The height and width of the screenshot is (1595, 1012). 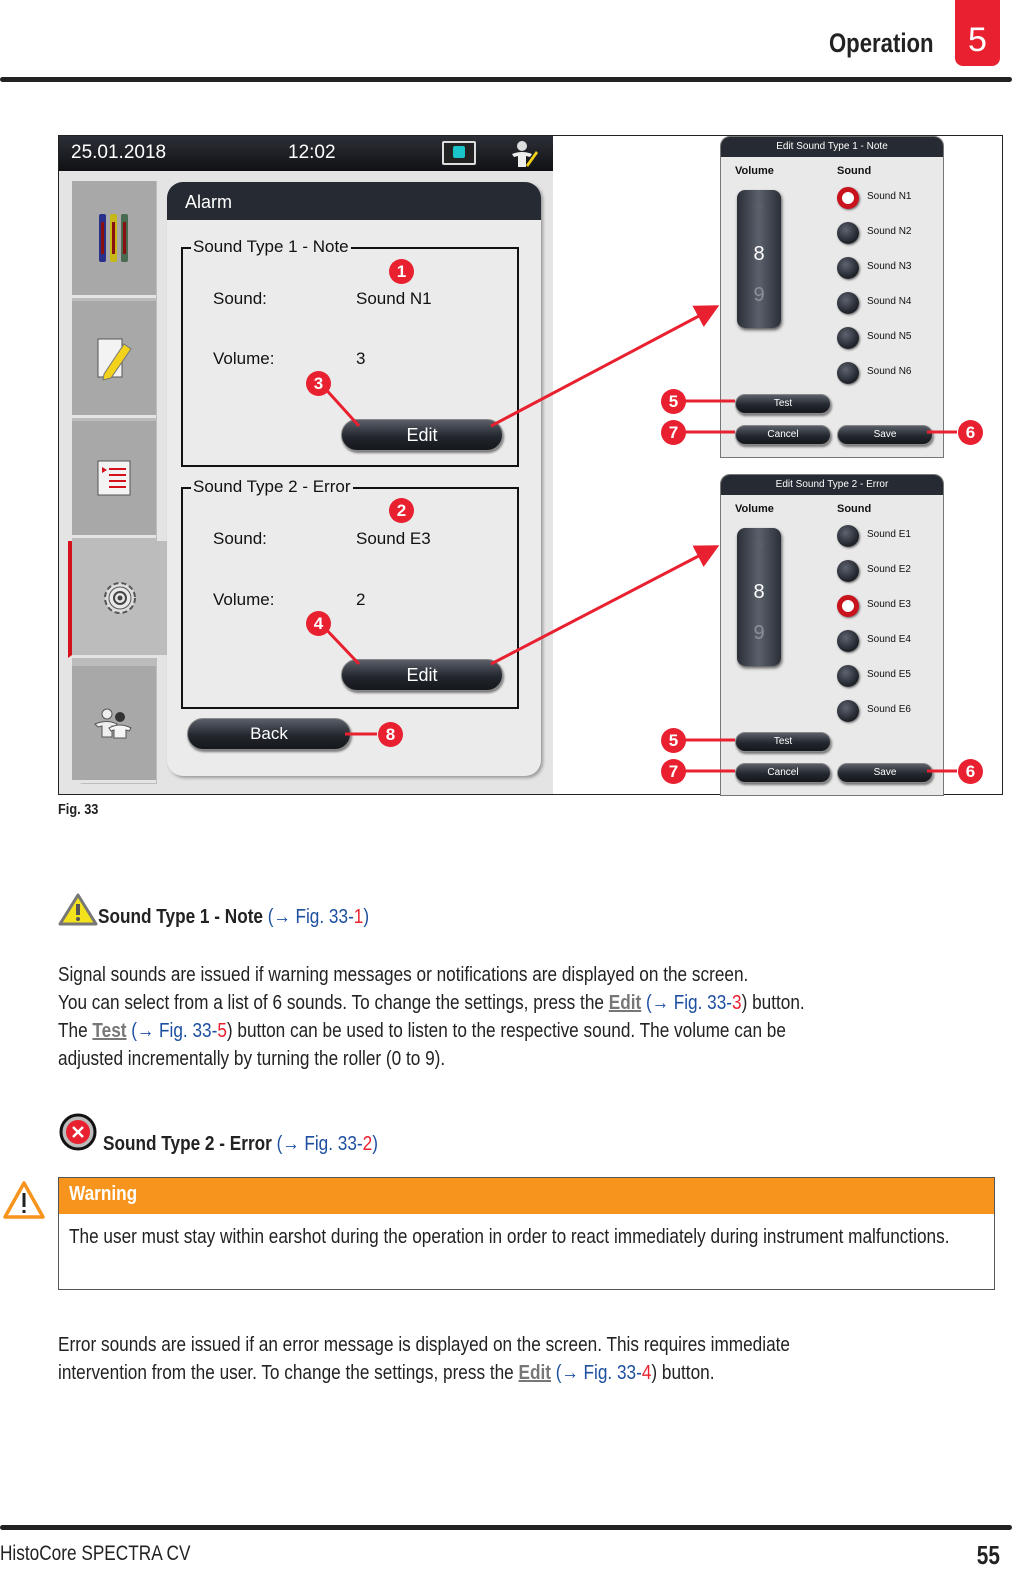 What do you see at coordinates (401, 271) in the screenshot?
I see `callout-1: 1` at bounding box center [401, 271].